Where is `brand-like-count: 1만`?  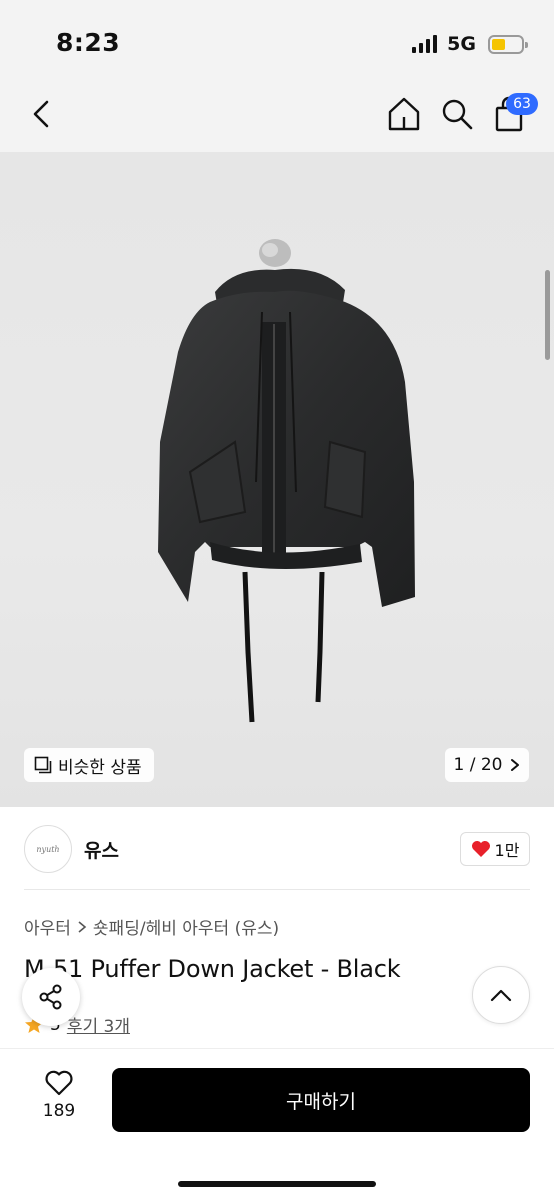
brand-like-count: 1만 is located at coordinates (507, 850).